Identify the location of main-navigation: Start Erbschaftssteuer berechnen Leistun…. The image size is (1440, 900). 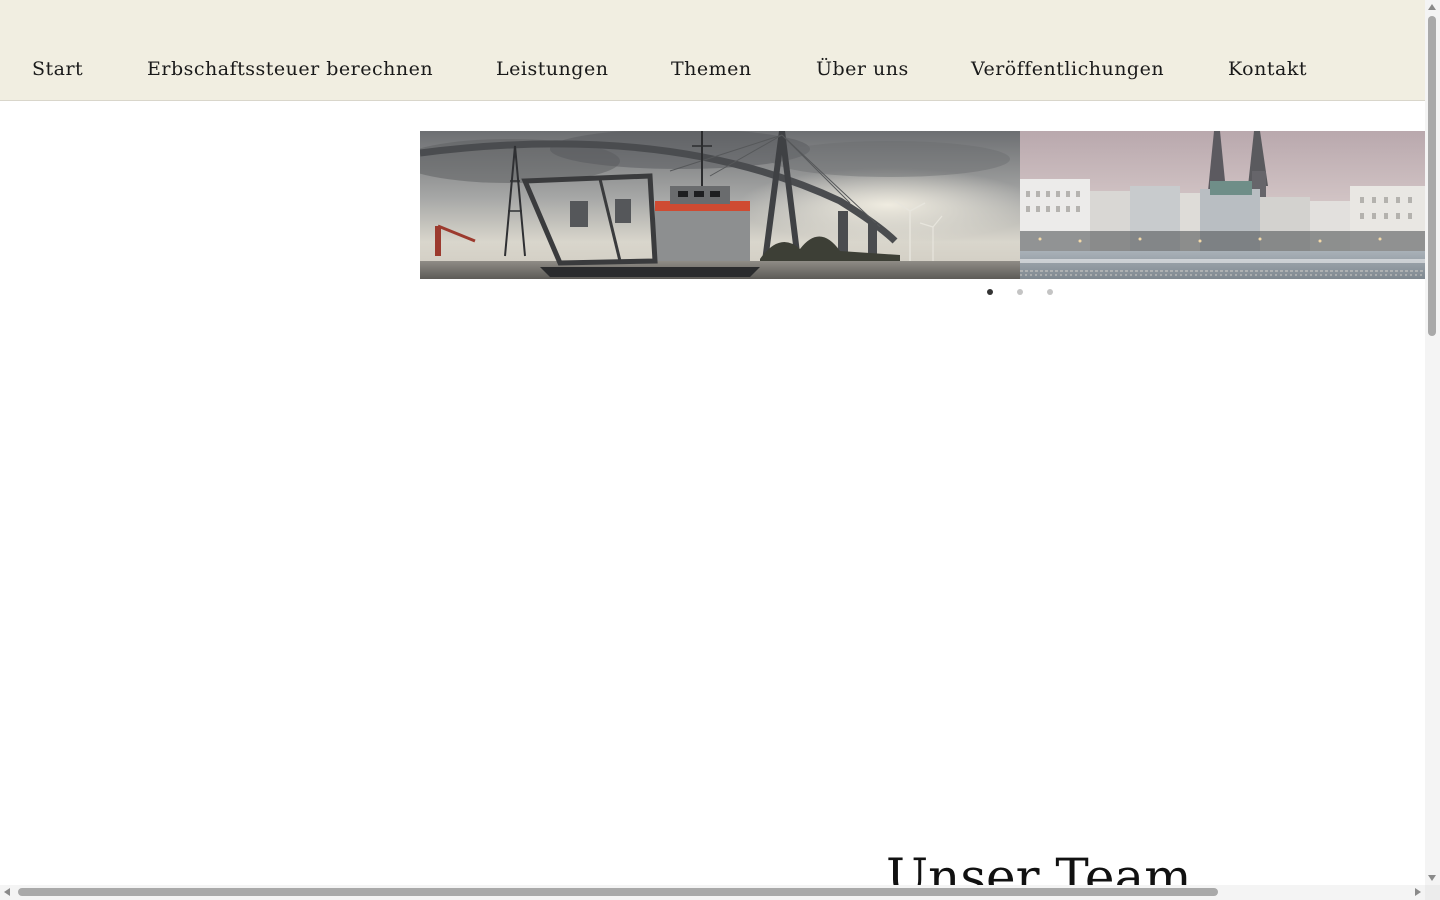
(712, 50).